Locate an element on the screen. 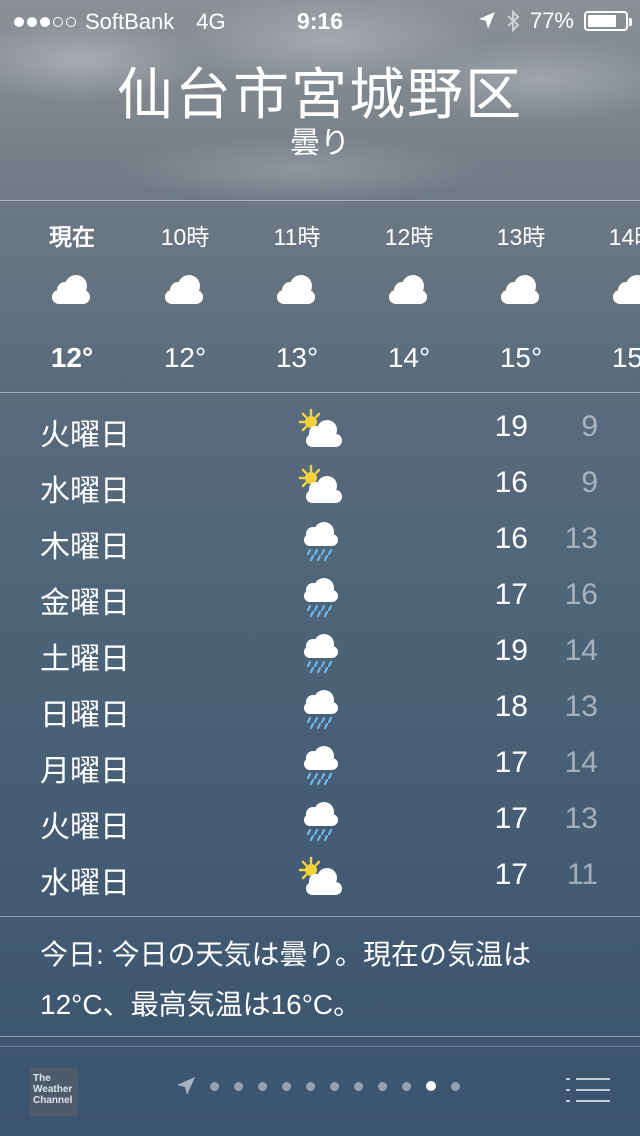 This screenshot has height=1136, width=640. day-row: 月曜日 17 14 is located at coordinates (320, 764).